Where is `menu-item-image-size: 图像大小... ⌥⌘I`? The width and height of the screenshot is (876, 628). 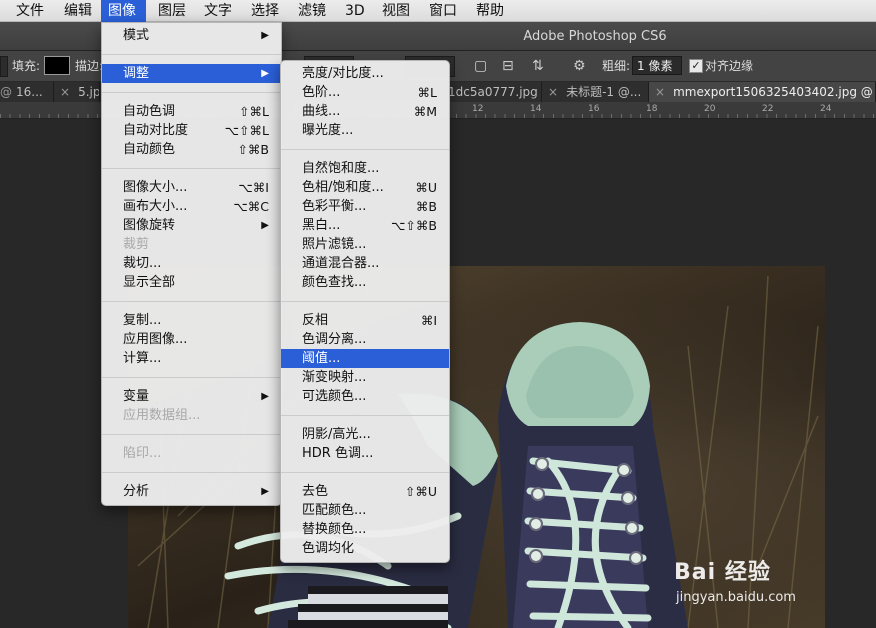
menu-item-image-size: 图像大小... ⌥⌘I is located at coordinates (191, 187).